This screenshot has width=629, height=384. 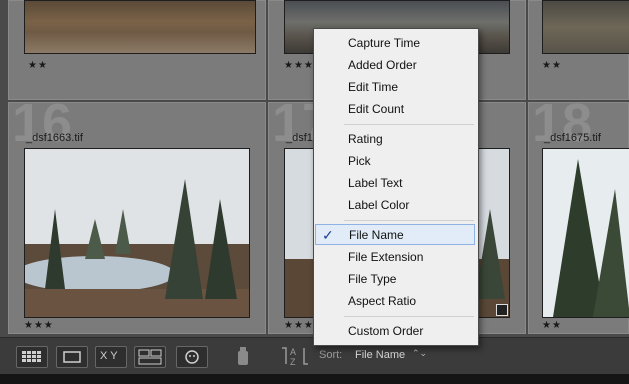 I want to click on compare-view-button: X Y, so click(x=111, y=357).